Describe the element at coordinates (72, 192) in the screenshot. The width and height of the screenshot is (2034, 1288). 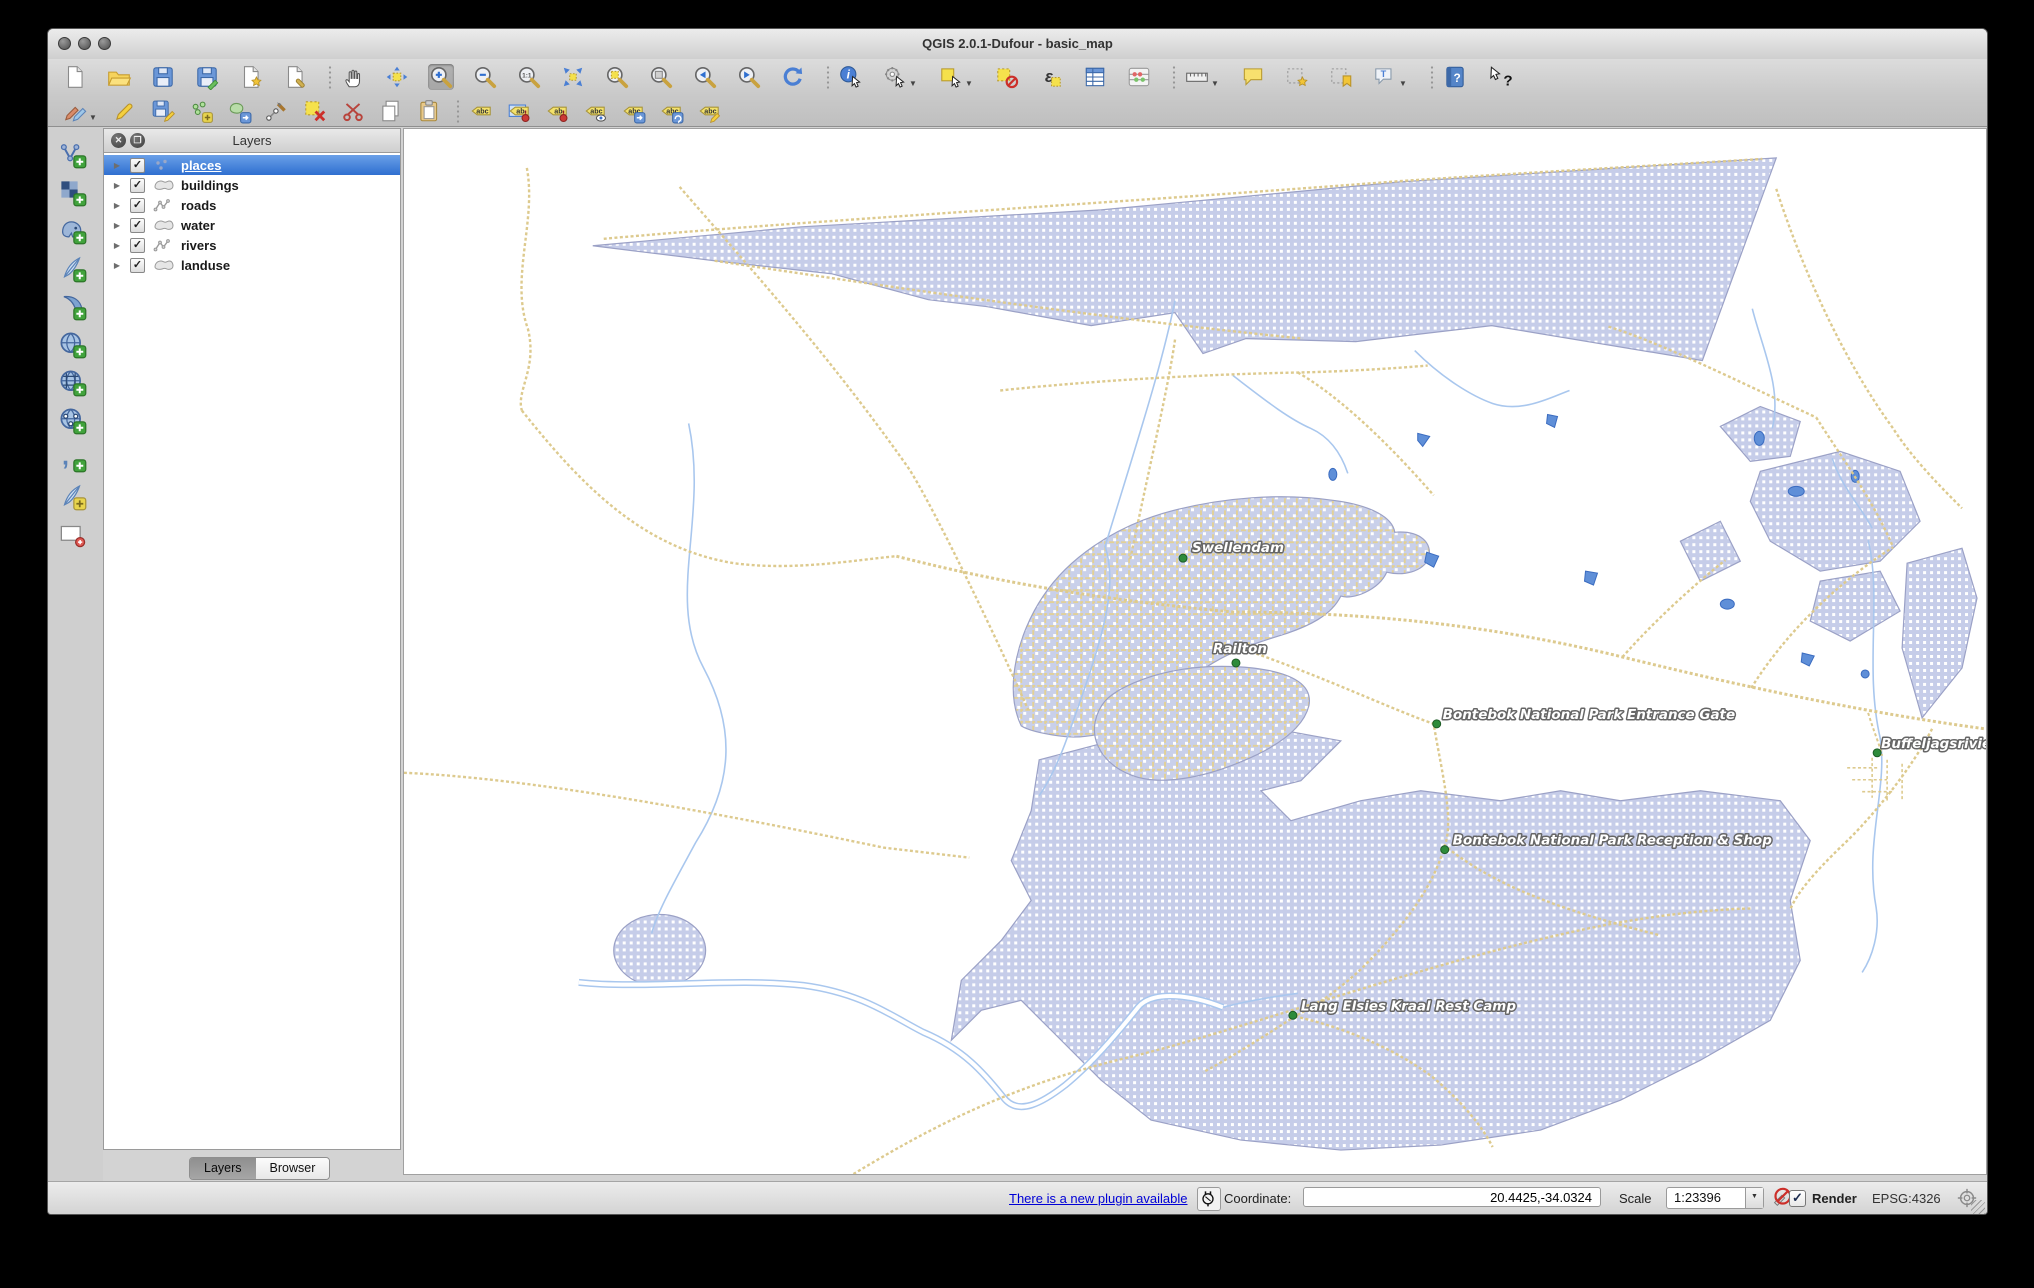
I see `add-raster-layer-icon` at that location.